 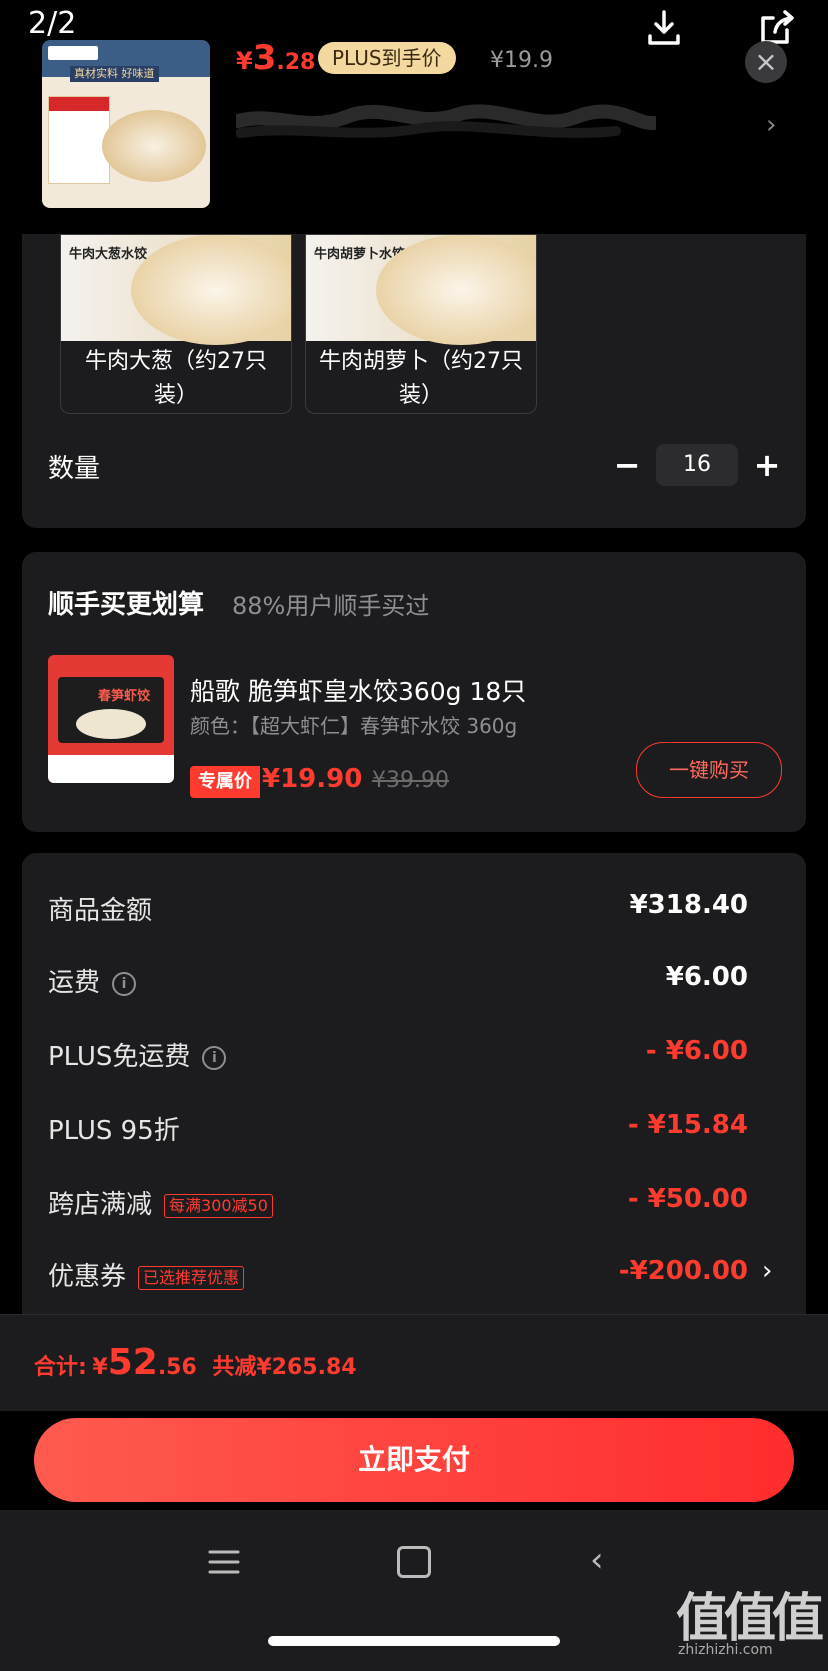 I want to click on download-icon, so click(x=664, y=28).